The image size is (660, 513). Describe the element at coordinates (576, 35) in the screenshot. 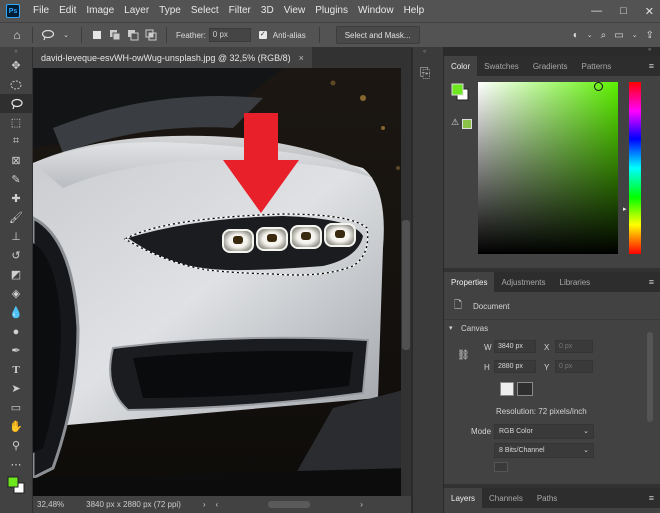

I see `share-icon: ◐` at that location.